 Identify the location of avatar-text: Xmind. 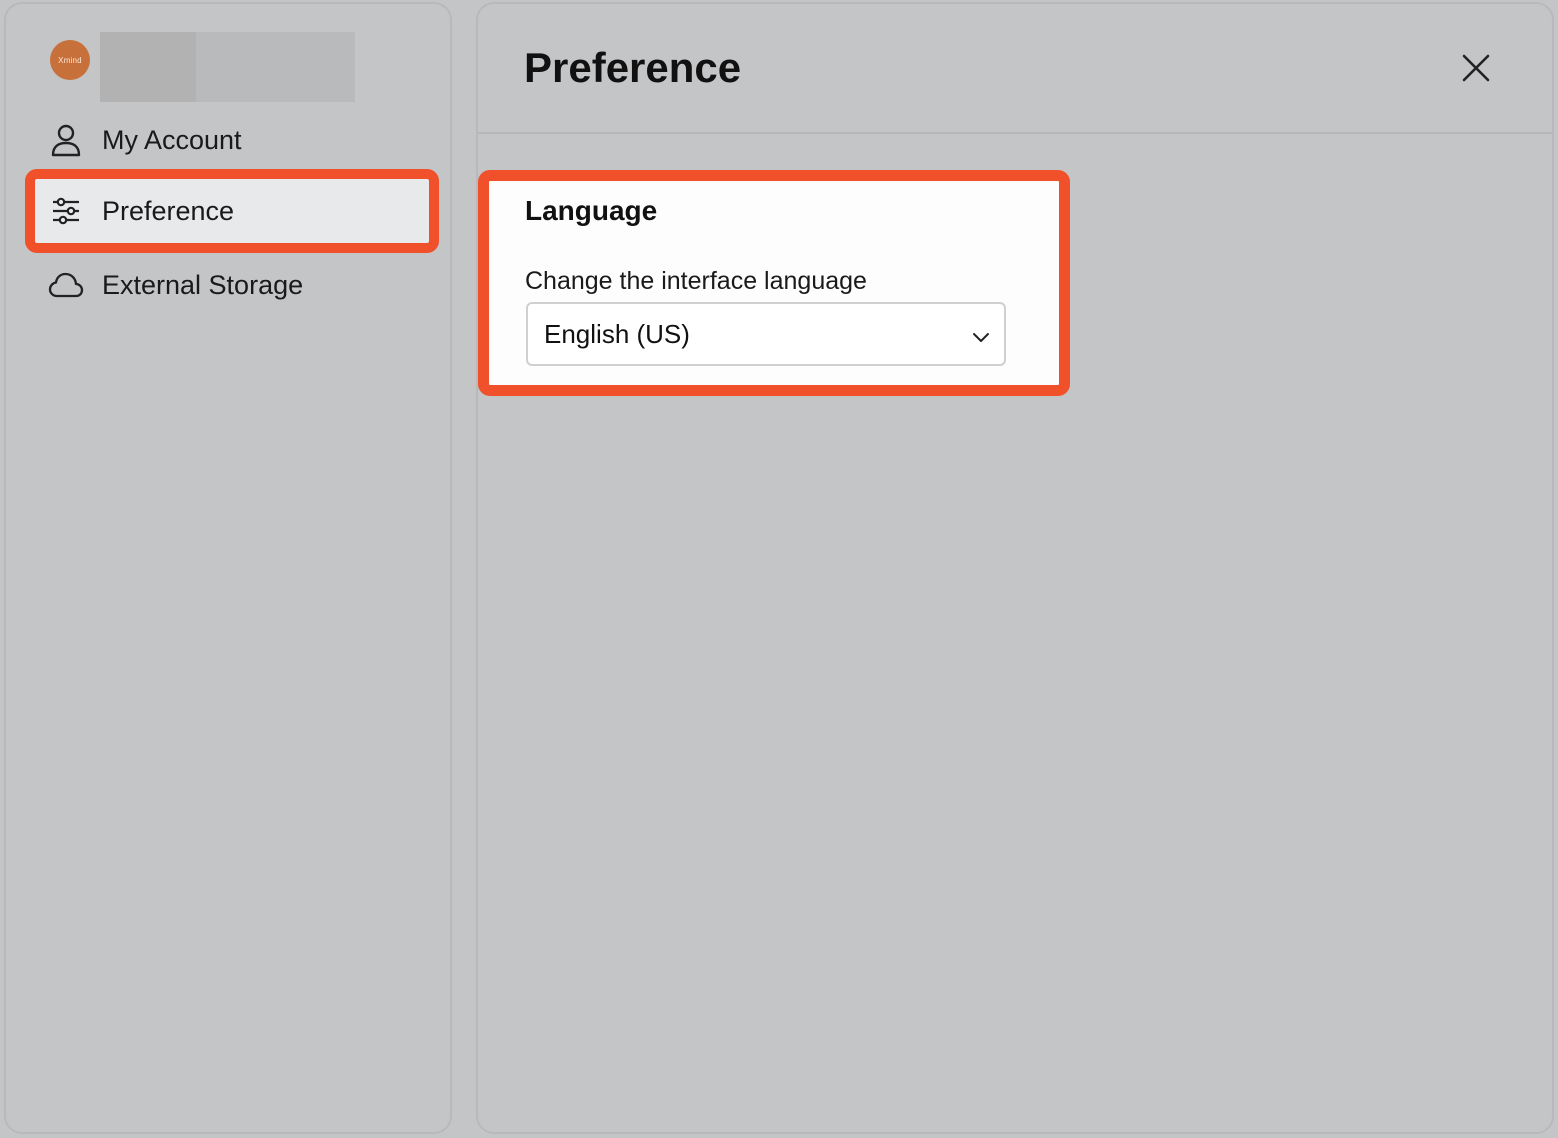
(70, 60).